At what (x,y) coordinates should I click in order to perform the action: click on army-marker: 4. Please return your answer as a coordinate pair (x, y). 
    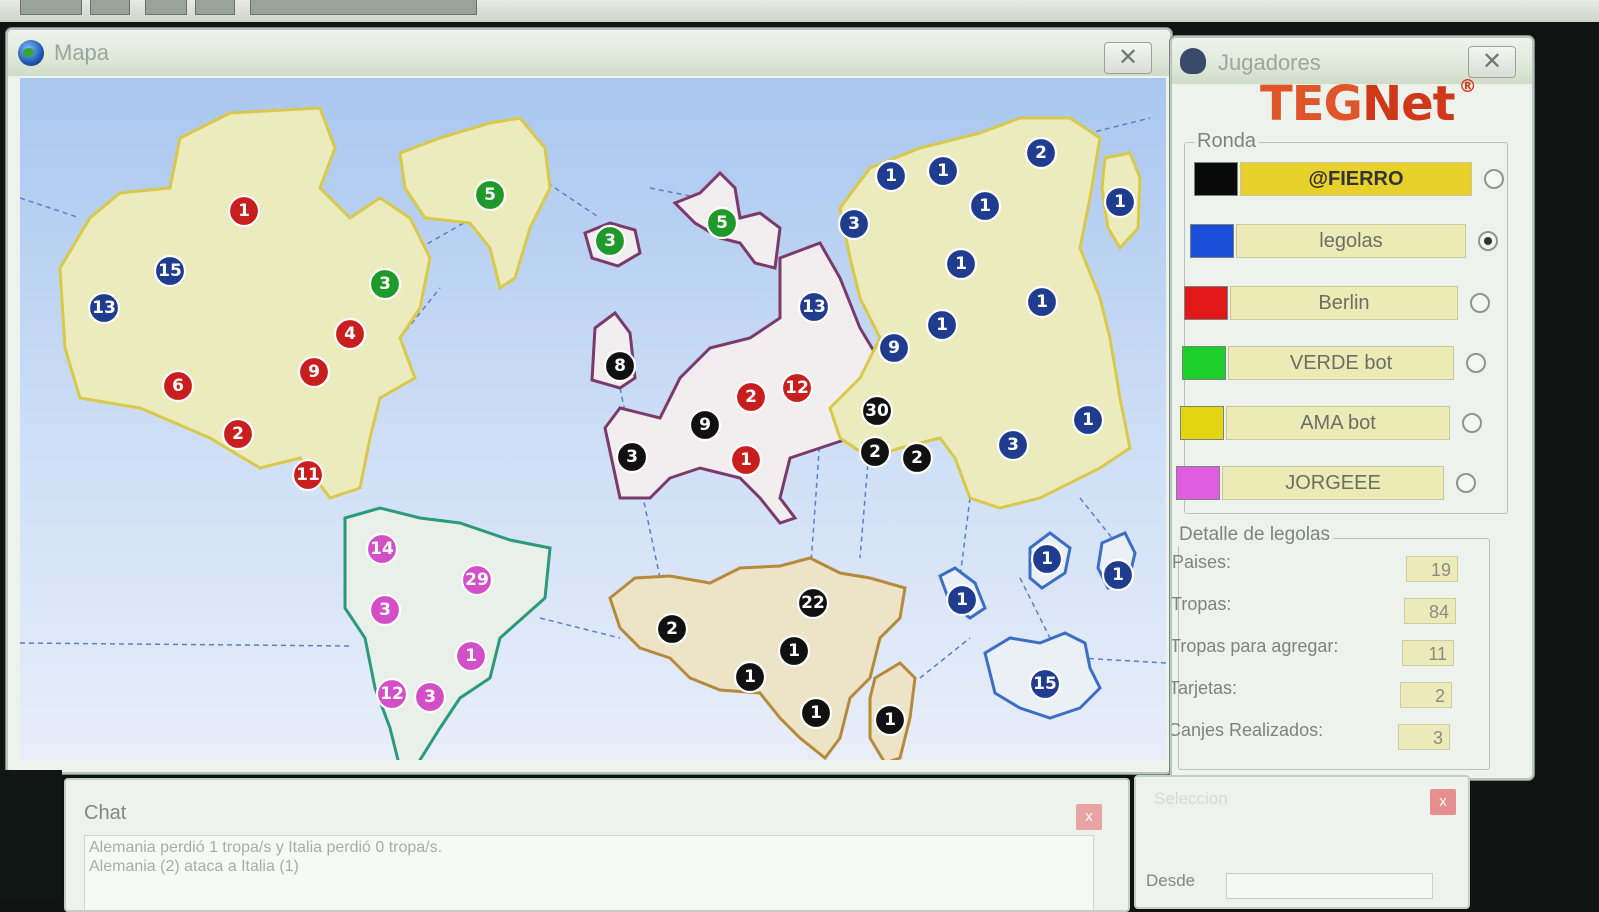
    Looking at the image, I should click on (350, 334).